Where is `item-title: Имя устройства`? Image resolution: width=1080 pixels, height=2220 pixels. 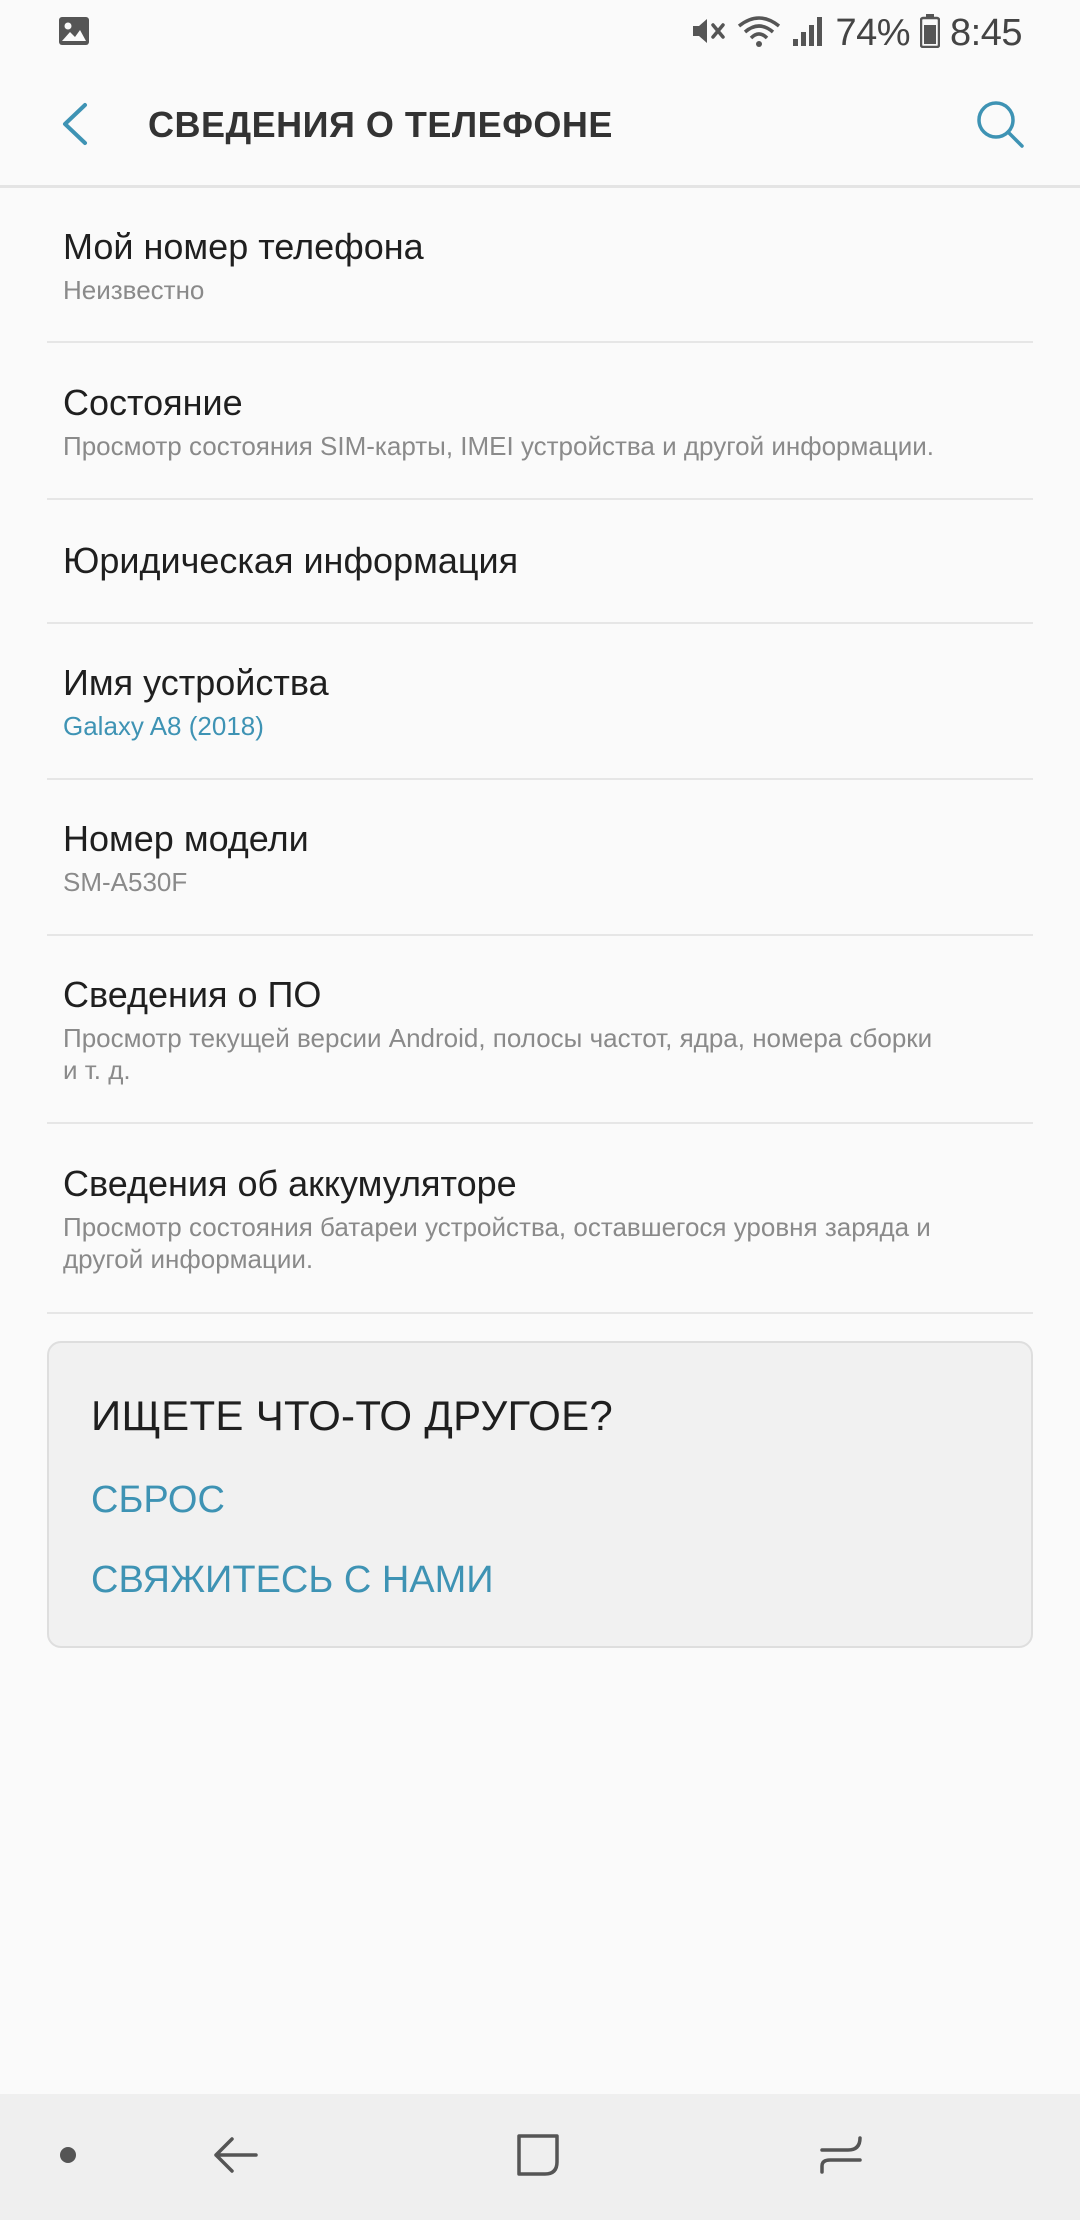
item-title: Имя устройства is located at coordinates (196, 682).